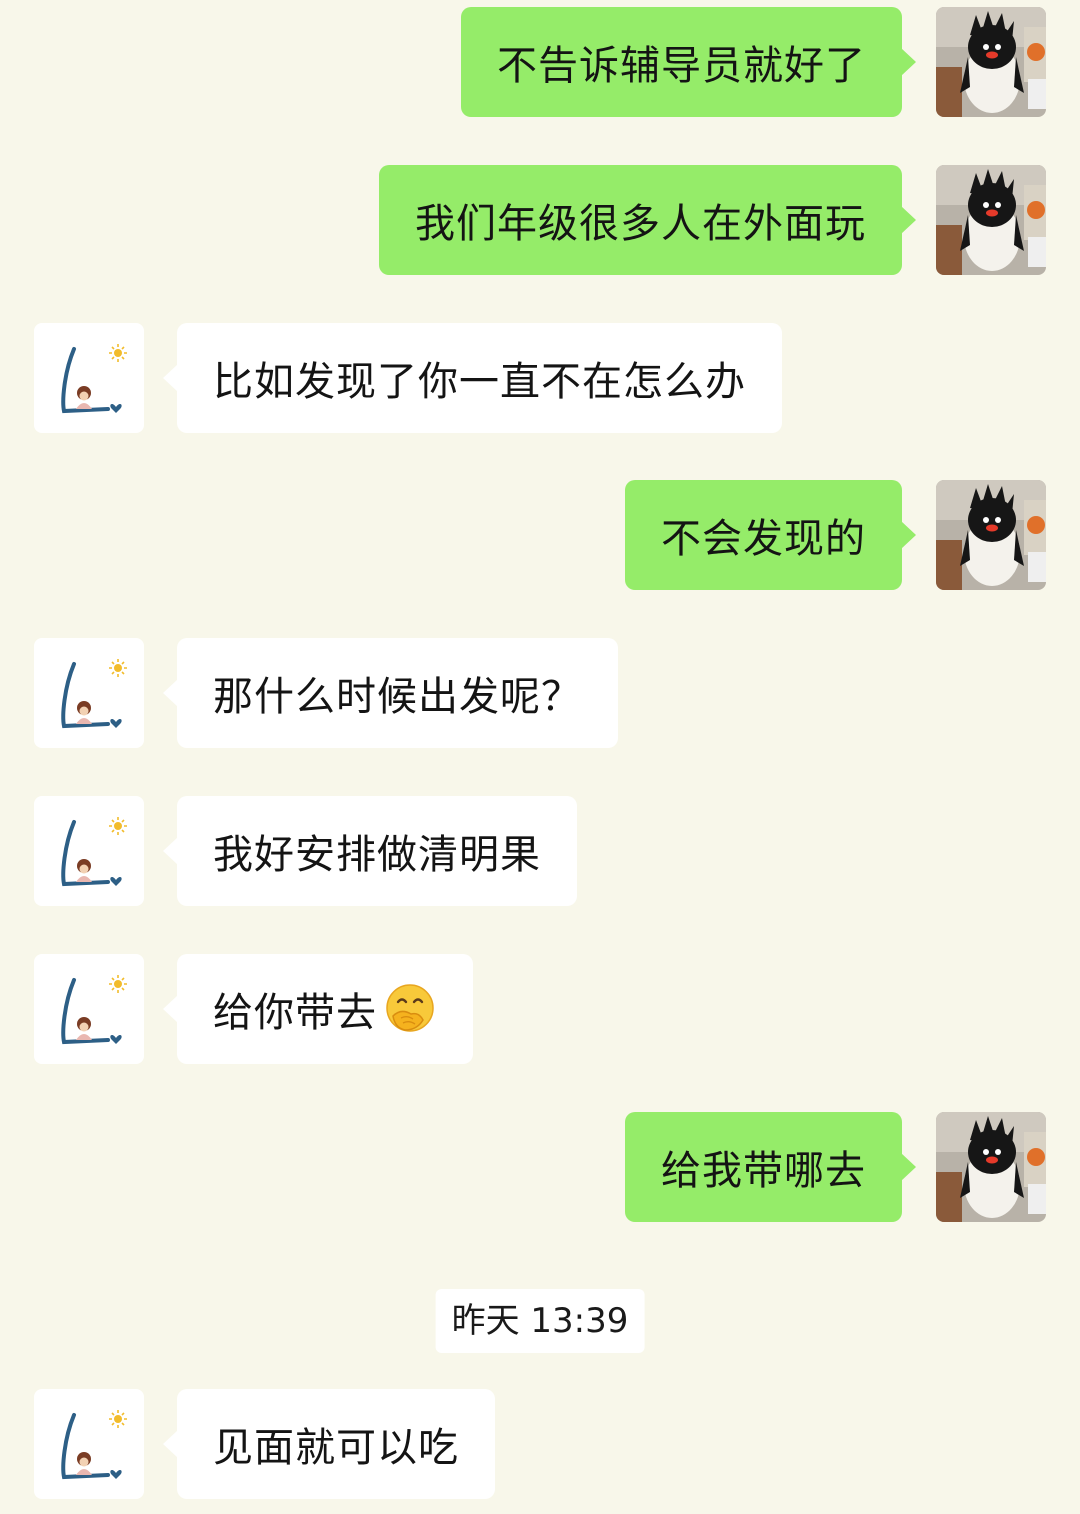  What do you see at coordinates (540, 1009) in the screenshot?
I see `message-row-received: 给你带去` at bounding box center [540, 1009].